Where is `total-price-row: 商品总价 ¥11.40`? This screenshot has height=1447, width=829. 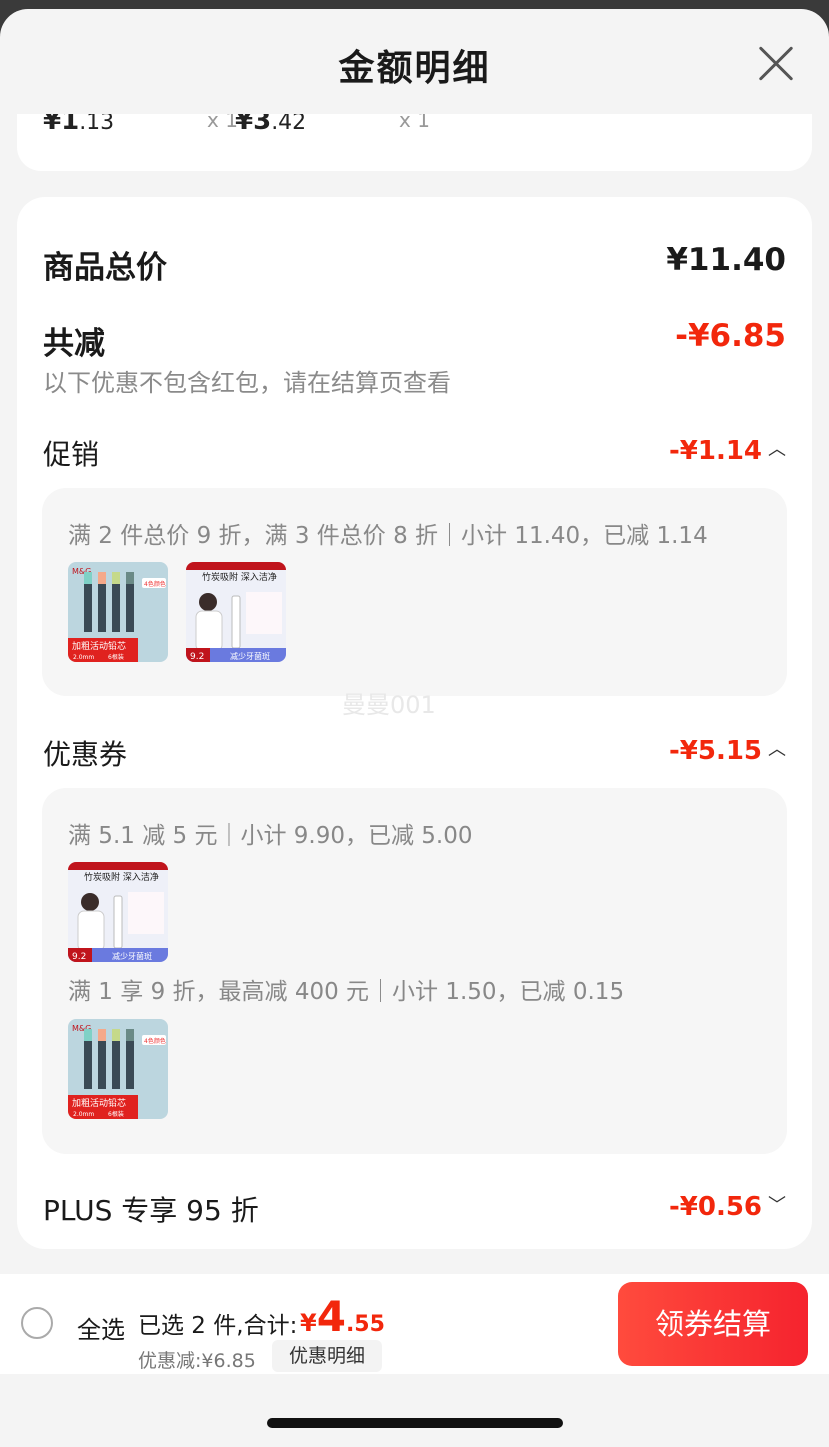 total-price-row: 商品总价 ¥11.40 is located at coordinates (414, 264).